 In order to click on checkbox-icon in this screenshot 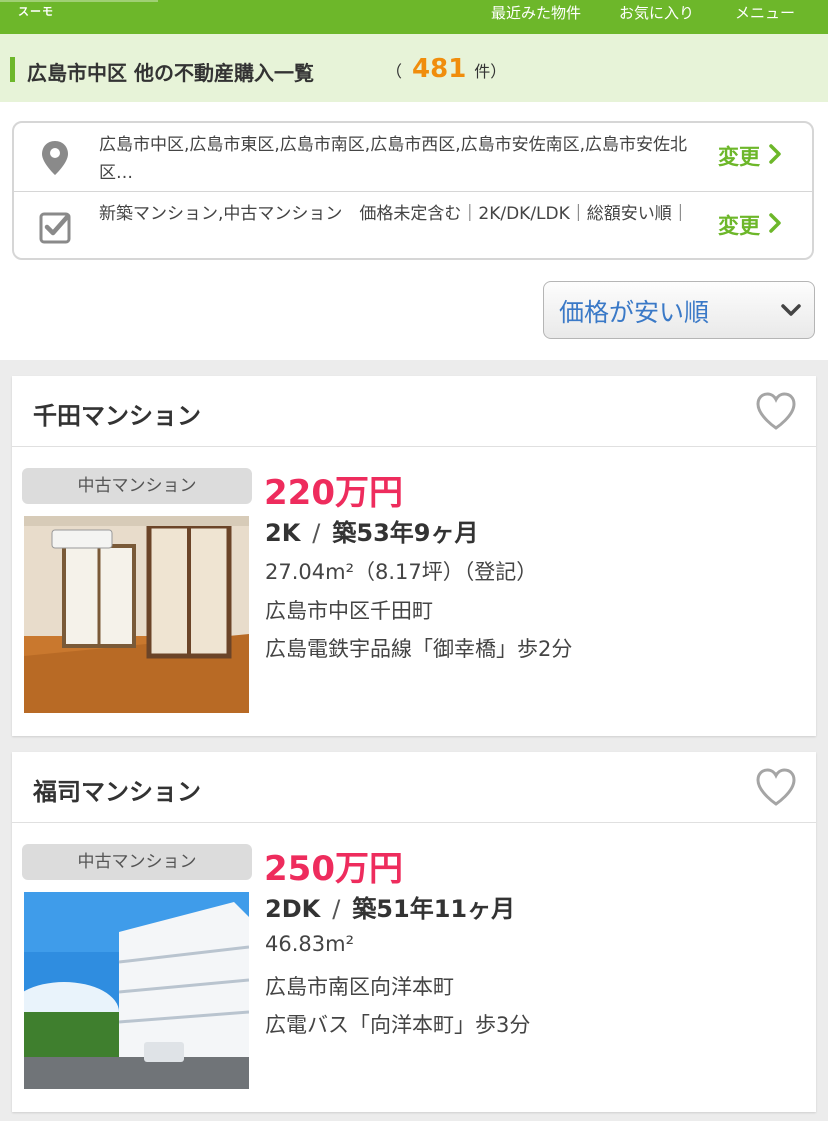, I will do `click(55, 228)`.